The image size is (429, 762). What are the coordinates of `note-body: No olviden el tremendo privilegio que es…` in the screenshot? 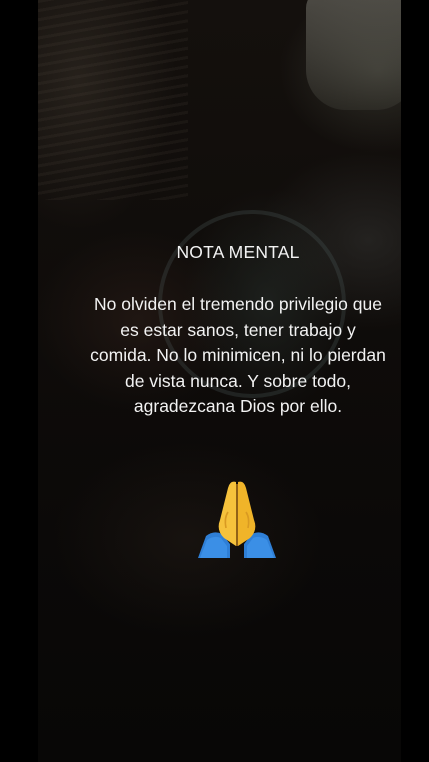 It's located at (238, 355).